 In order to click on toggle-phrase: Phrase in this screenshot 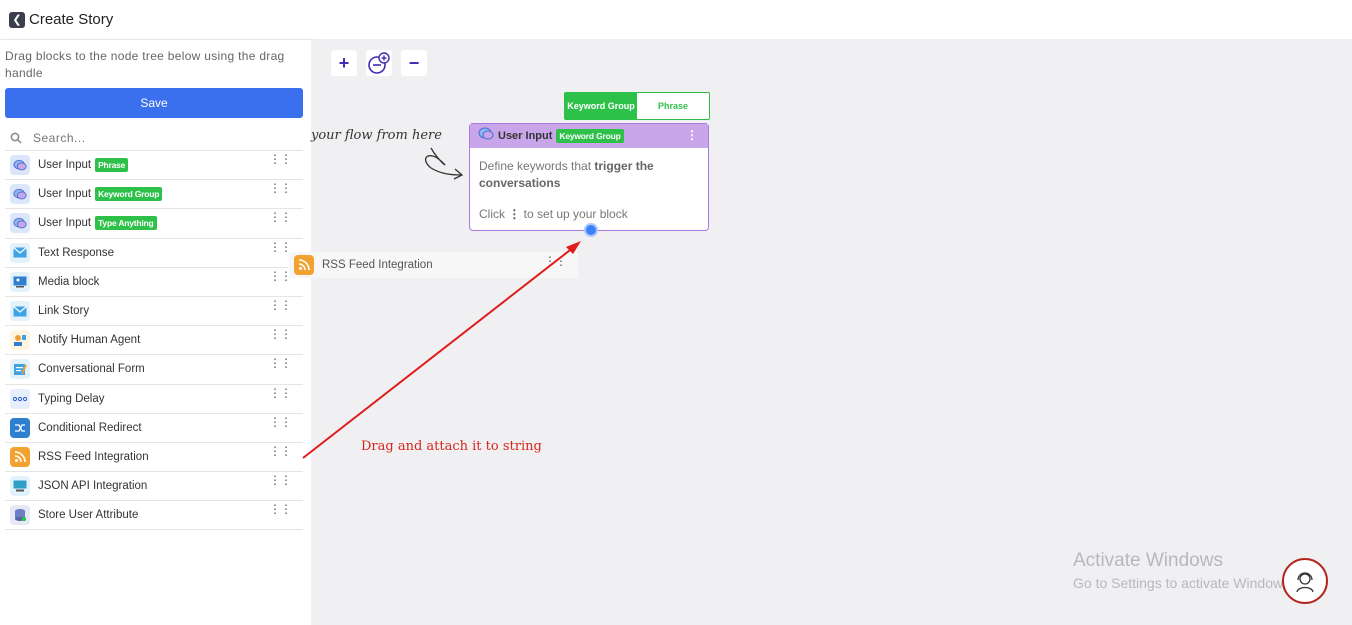, I will do `click(673, 106)`.